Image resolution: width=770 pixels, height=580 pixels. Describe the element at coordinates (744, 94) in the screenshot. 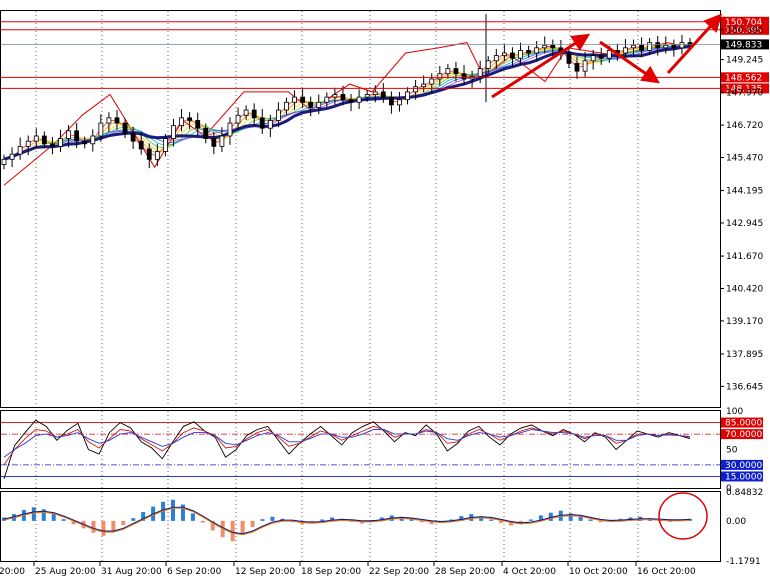

I see `price-tick-label: 147.970` at that location.